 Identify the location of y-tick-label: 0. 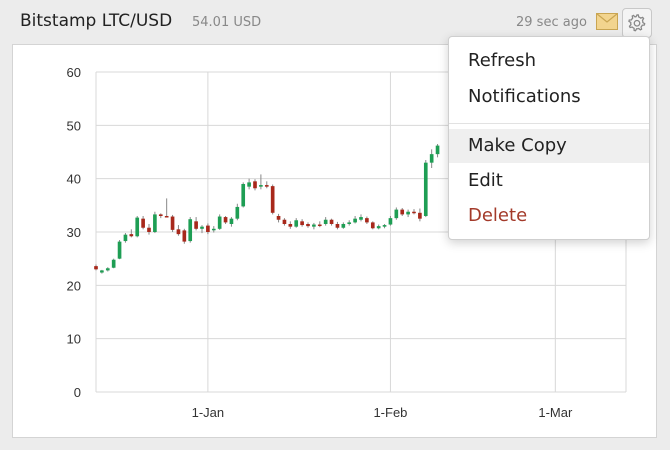
(77, 392).